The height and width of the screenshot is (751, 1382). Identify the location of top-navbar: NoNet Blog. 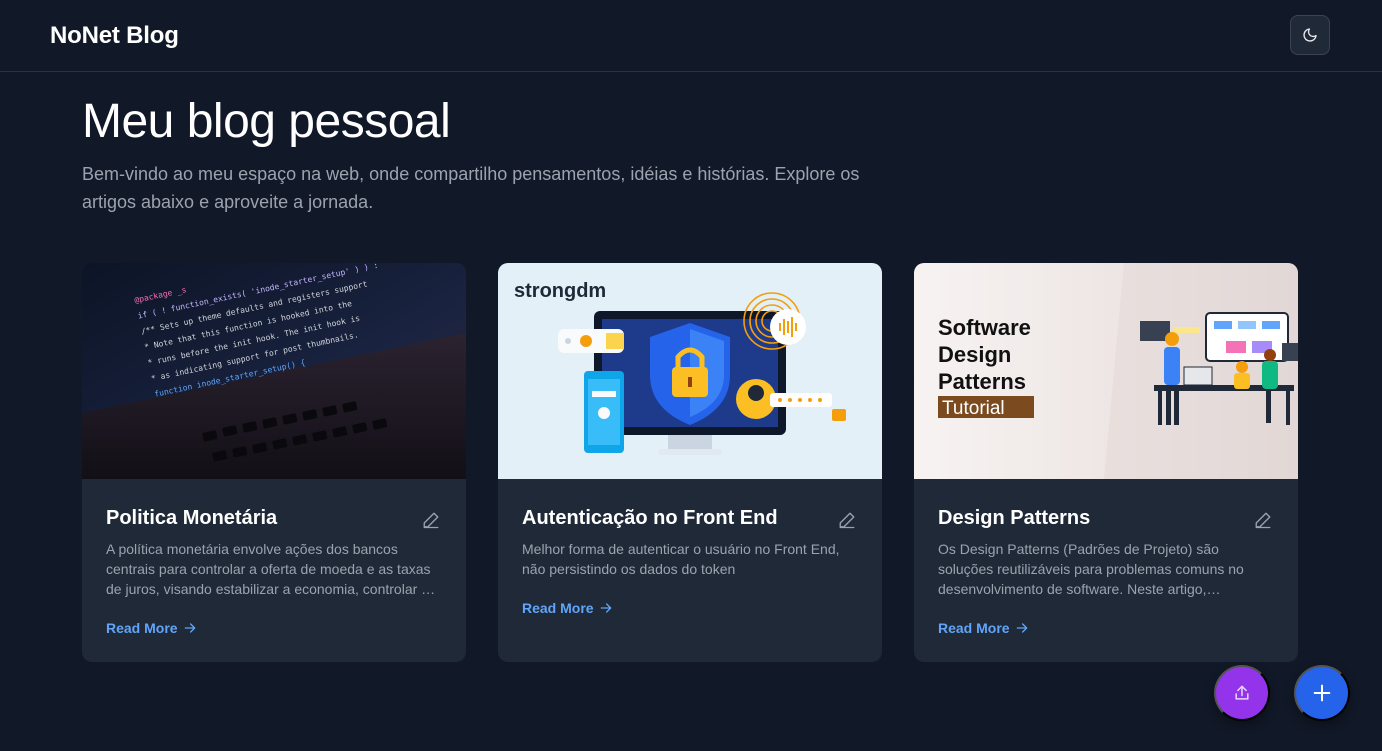
(691, 36).